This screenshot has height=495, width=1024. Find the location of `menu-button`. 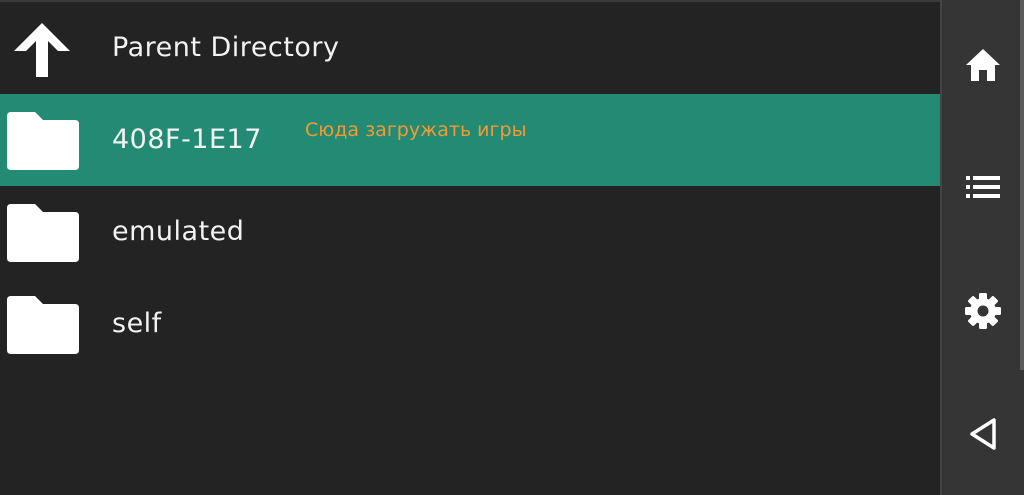

menu-button is located at coordinates (983, 187).